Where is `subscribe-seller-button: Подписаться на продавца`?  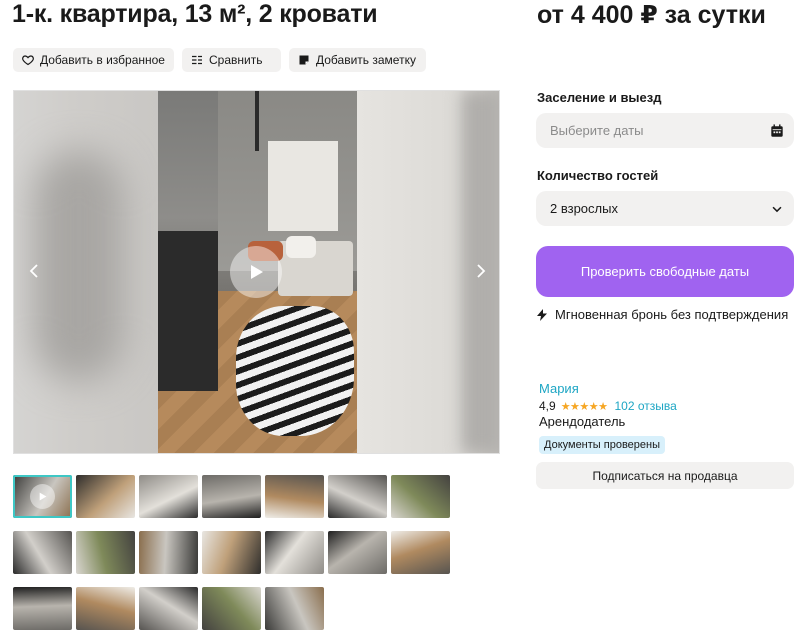 subscribe-seller-button: Подписаться на продавца is located at coordinates (665, 475).